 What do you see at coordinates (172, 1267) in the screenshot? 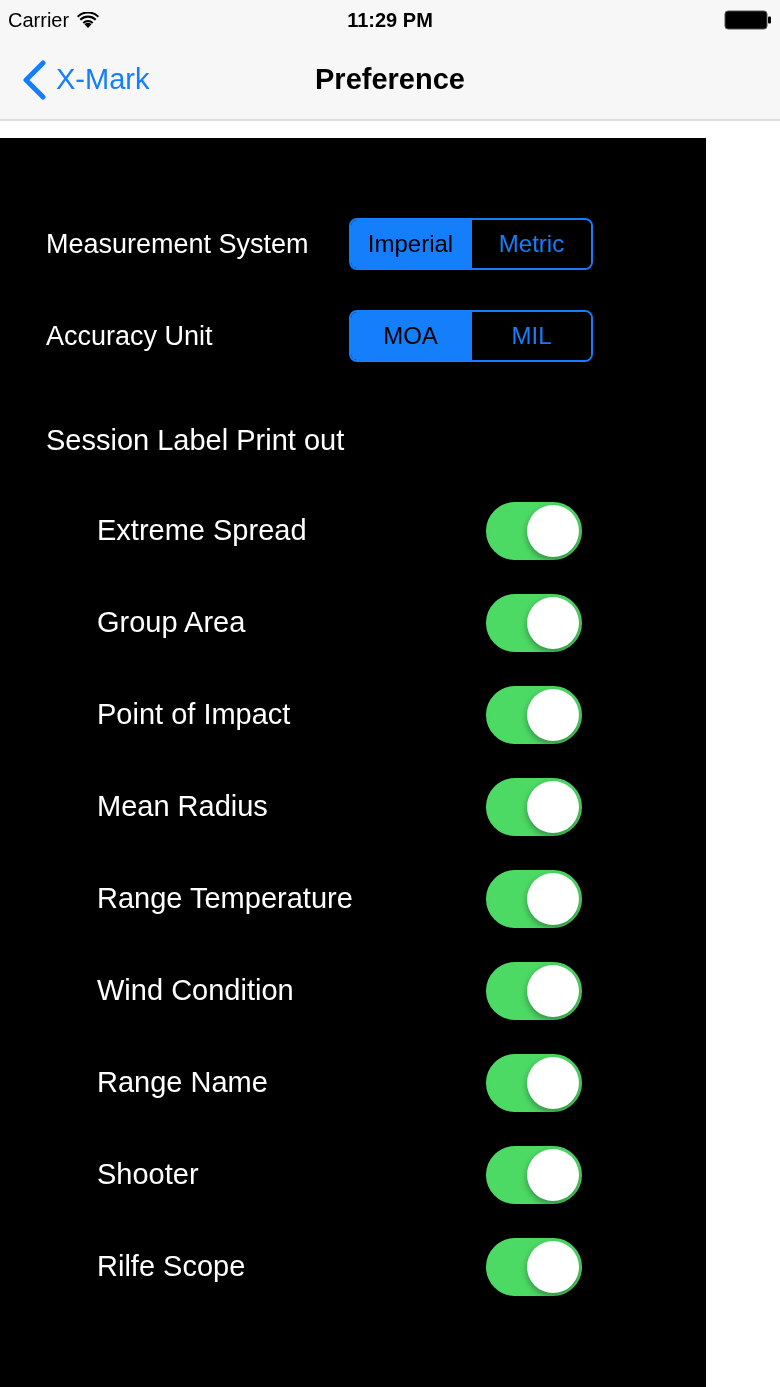
I see `toggle-label: Rilfe Scope` at bounding box center [172, 1267].